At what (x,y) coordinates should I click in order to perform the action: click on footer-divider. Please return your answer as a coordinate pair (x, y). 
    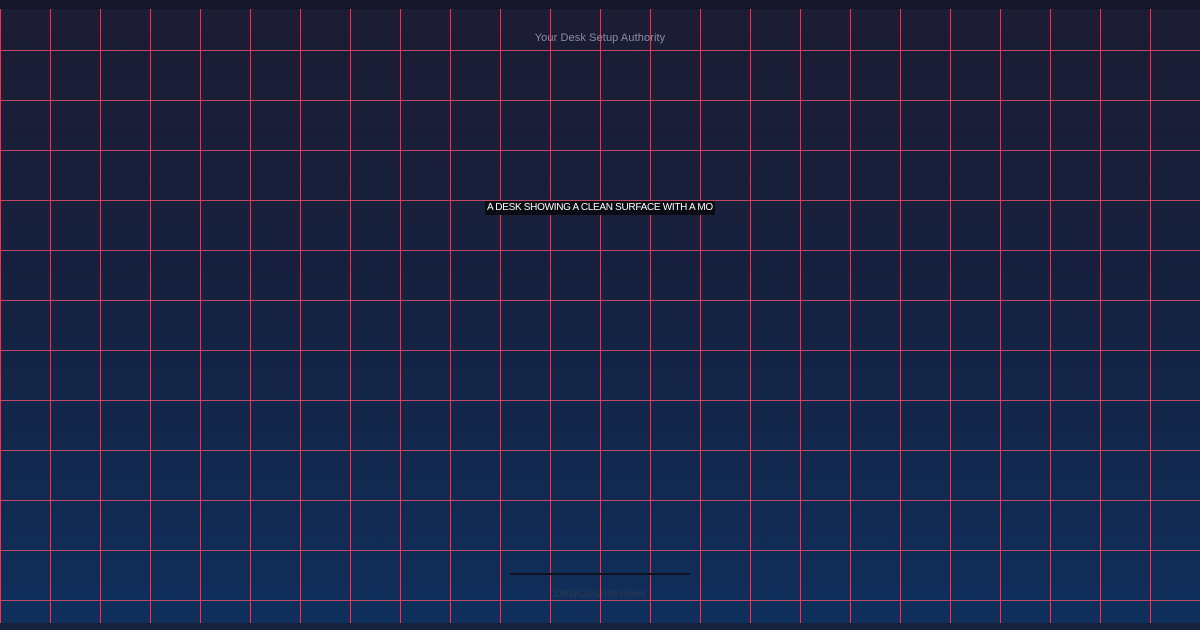
    Looking at the image, I should click on (600, 574).